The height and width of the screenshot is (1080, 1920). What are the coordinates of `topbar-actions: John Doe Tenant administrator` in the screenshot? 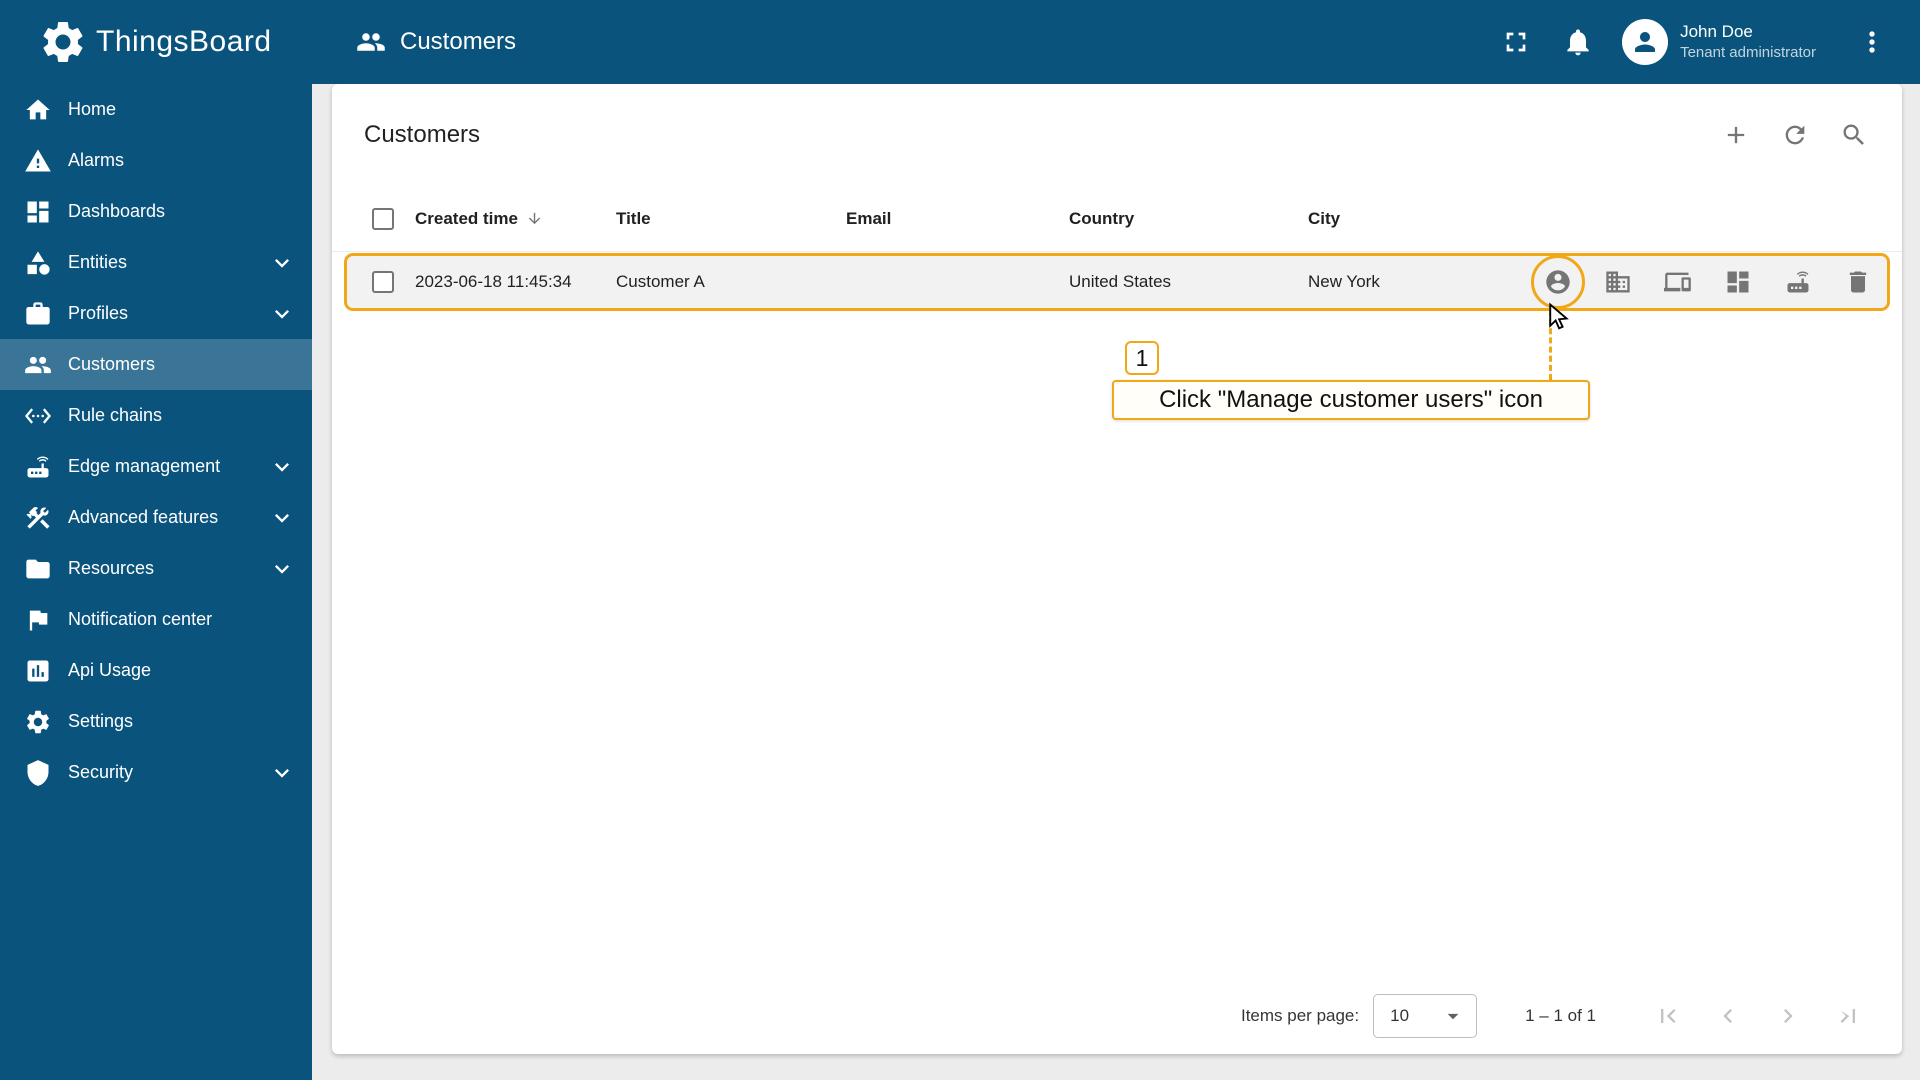 It's located at (1710, 42).